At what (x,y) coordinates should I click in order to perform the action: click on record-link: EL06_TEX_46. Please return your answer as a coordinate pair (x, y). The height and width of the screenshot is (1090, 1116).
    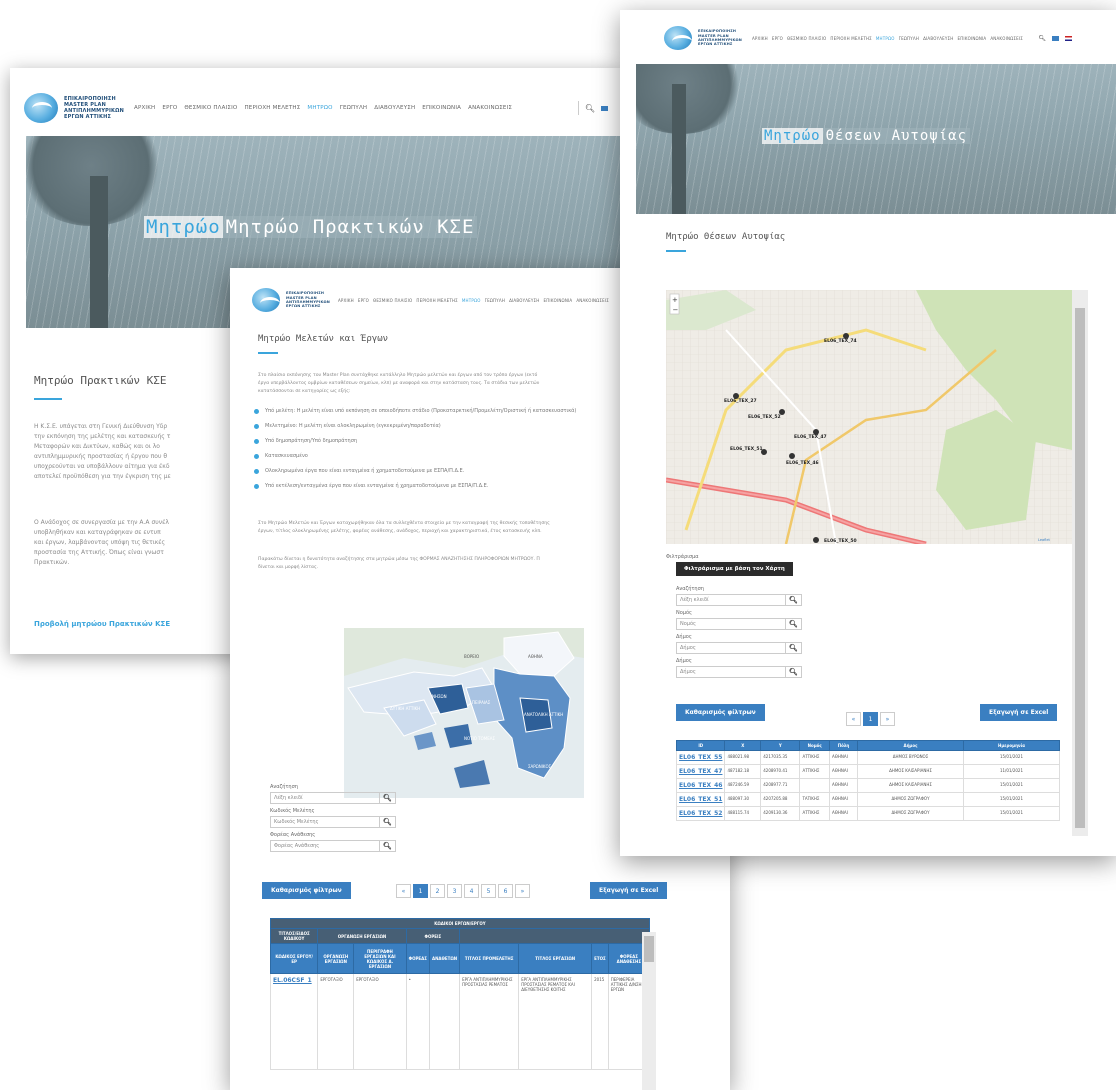
    Looking at the image, I should click on (700, 785).